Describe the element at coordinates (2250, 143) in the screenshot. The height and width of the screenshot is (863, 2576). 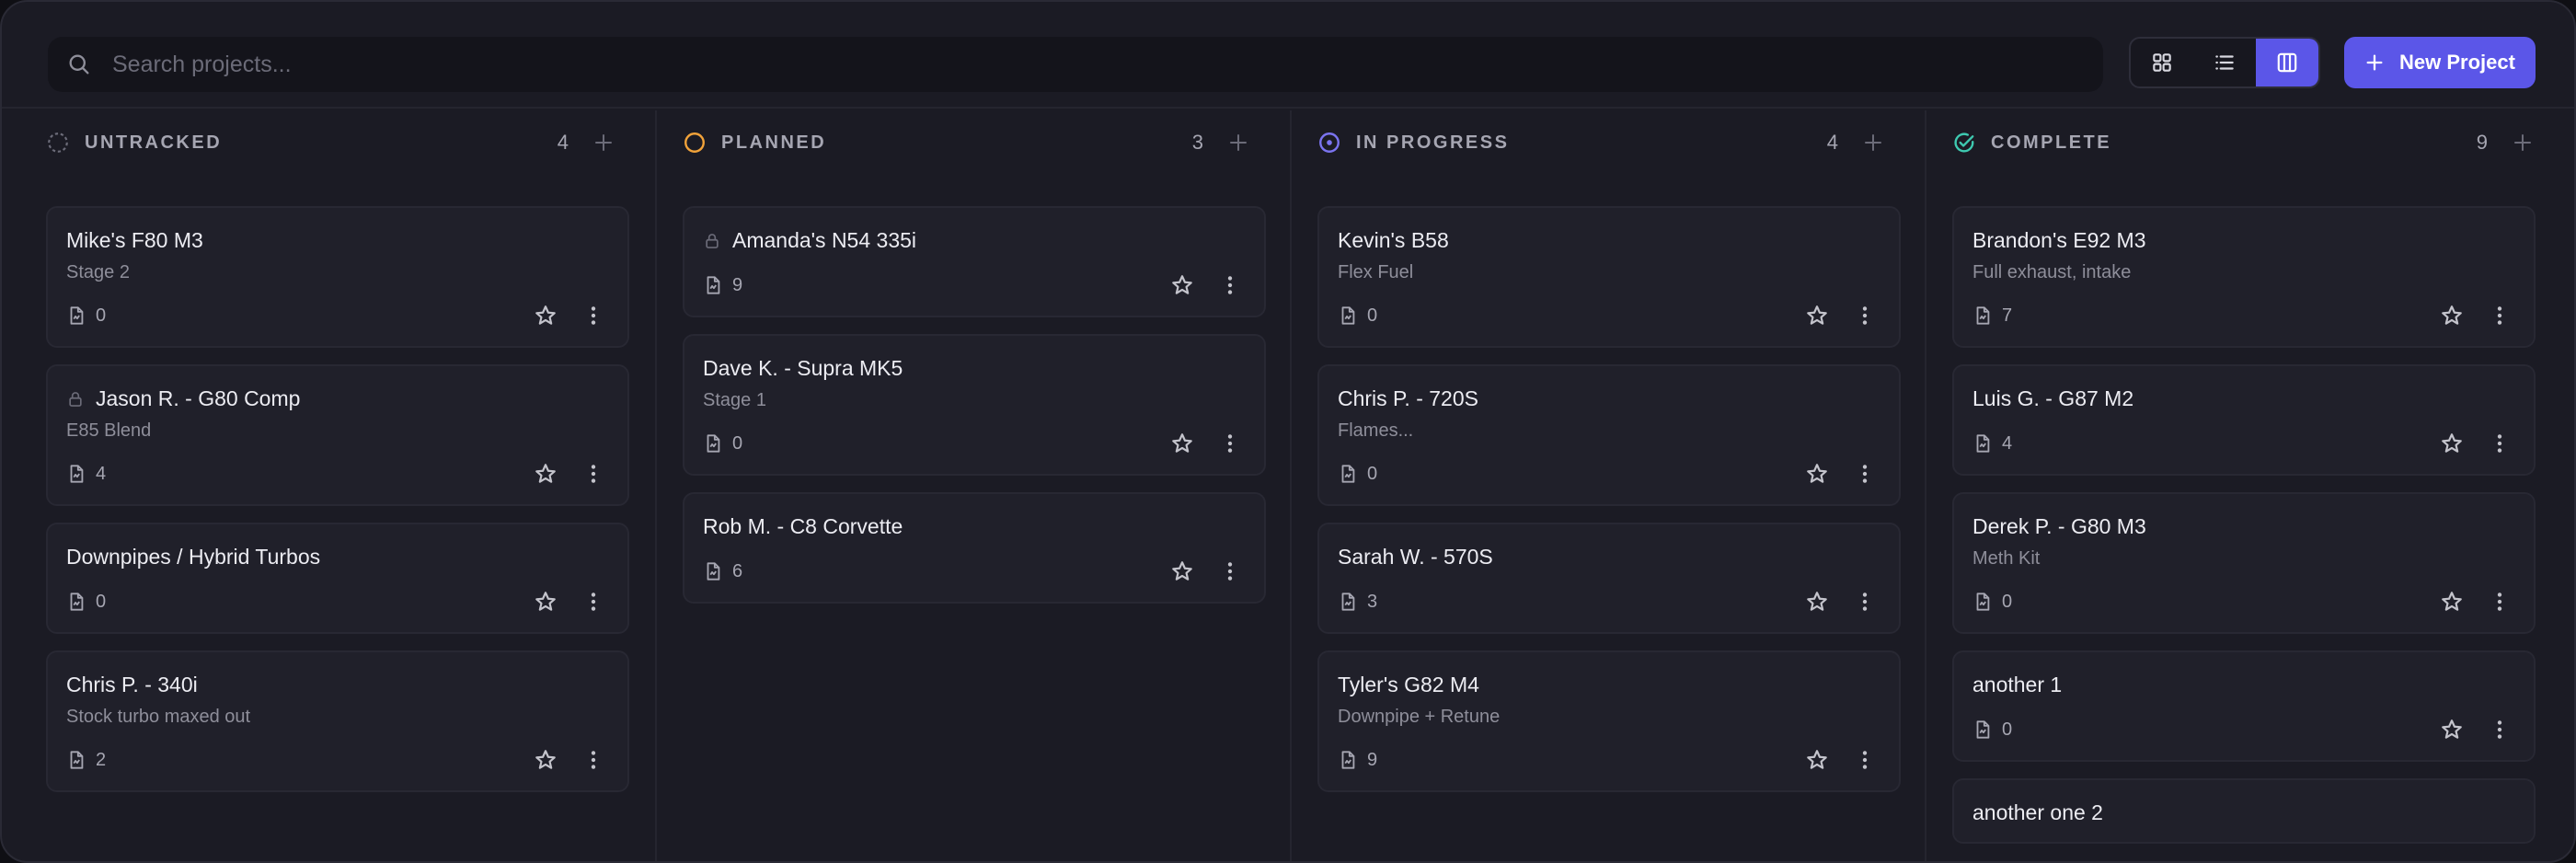
I see `column-header: COMPLETE 9` at that location.